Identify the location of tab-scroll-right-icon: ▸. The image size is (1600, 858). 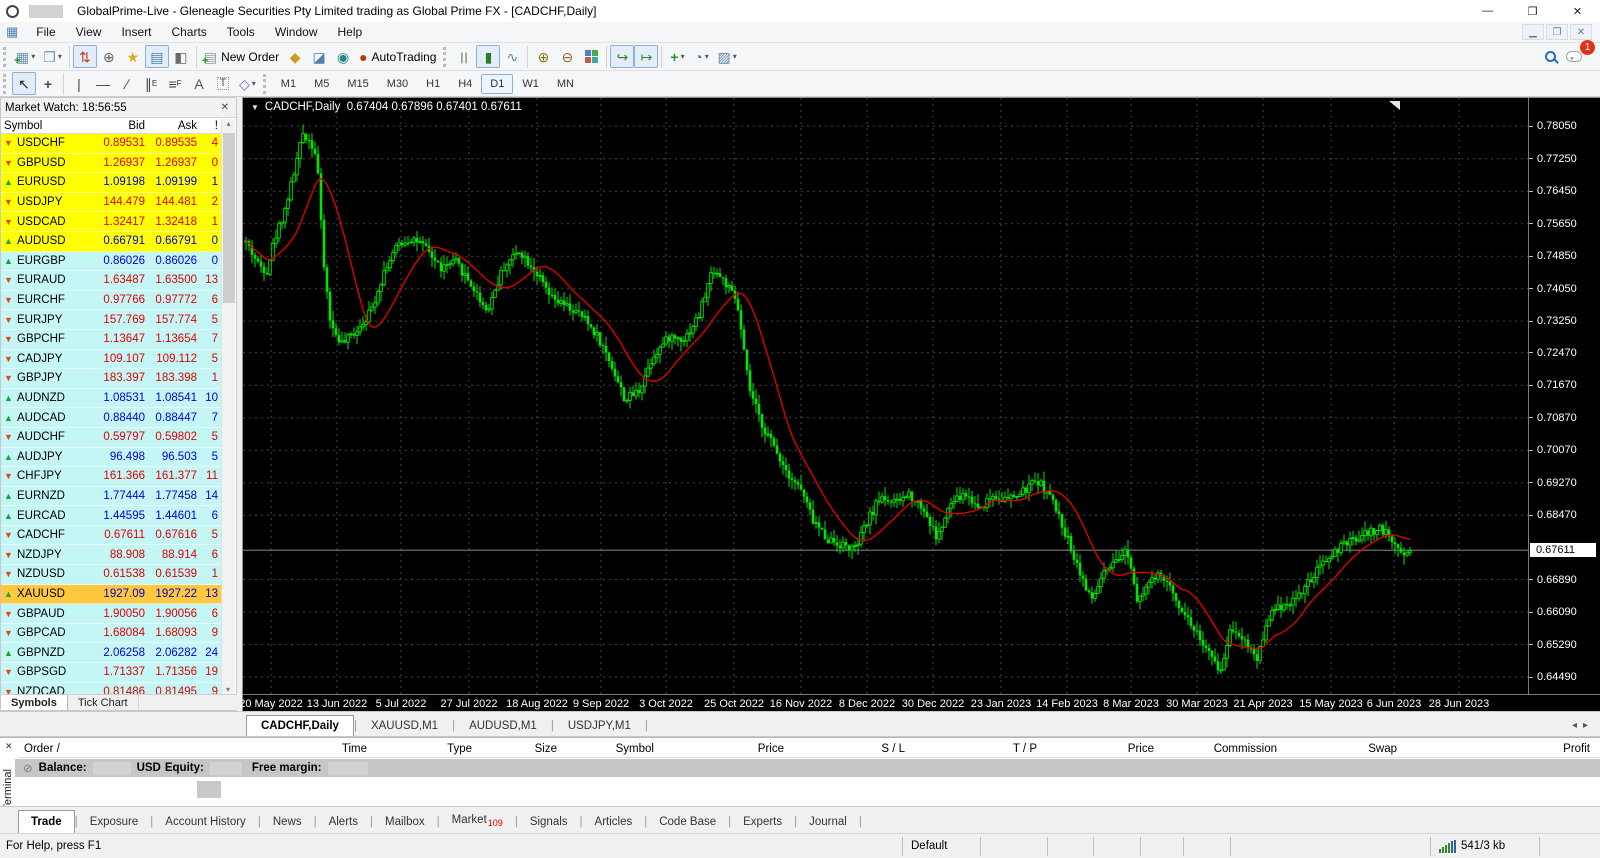
(1585, 725).